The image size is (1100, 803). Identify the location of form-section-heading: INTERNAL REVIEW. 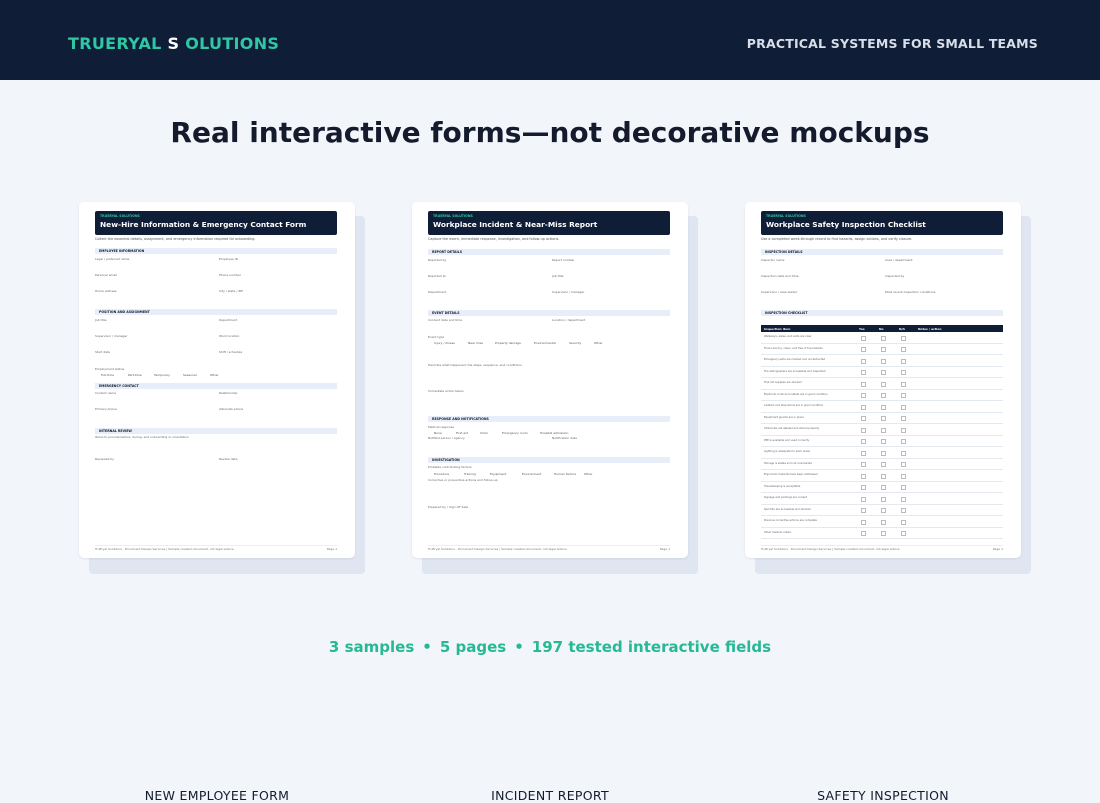
(216, 431).